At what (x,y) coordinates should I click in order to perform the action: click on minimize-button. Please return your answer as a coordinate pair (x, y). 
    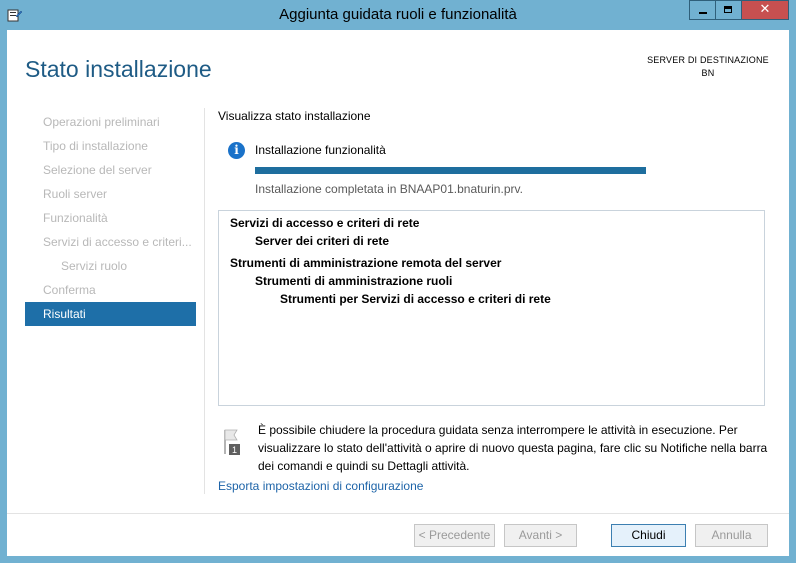
    Looking at the image, I should click on (702, 10).